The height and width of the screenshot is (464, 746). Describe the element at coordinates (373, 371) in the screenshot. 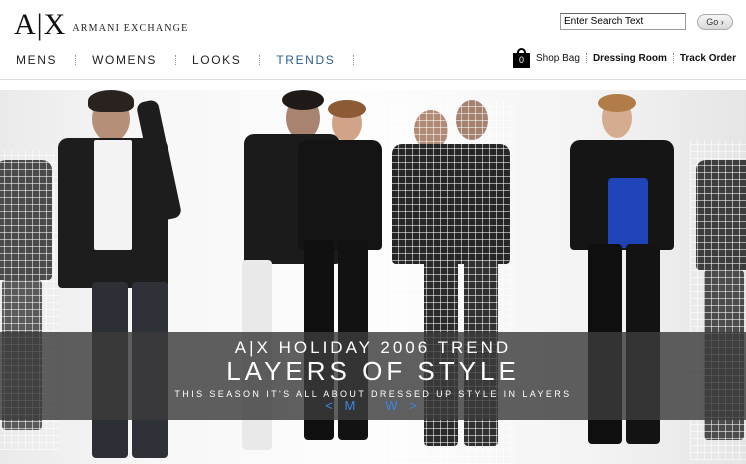

I see `hero-headline-large: LAYERS OF STYLE` at that location.